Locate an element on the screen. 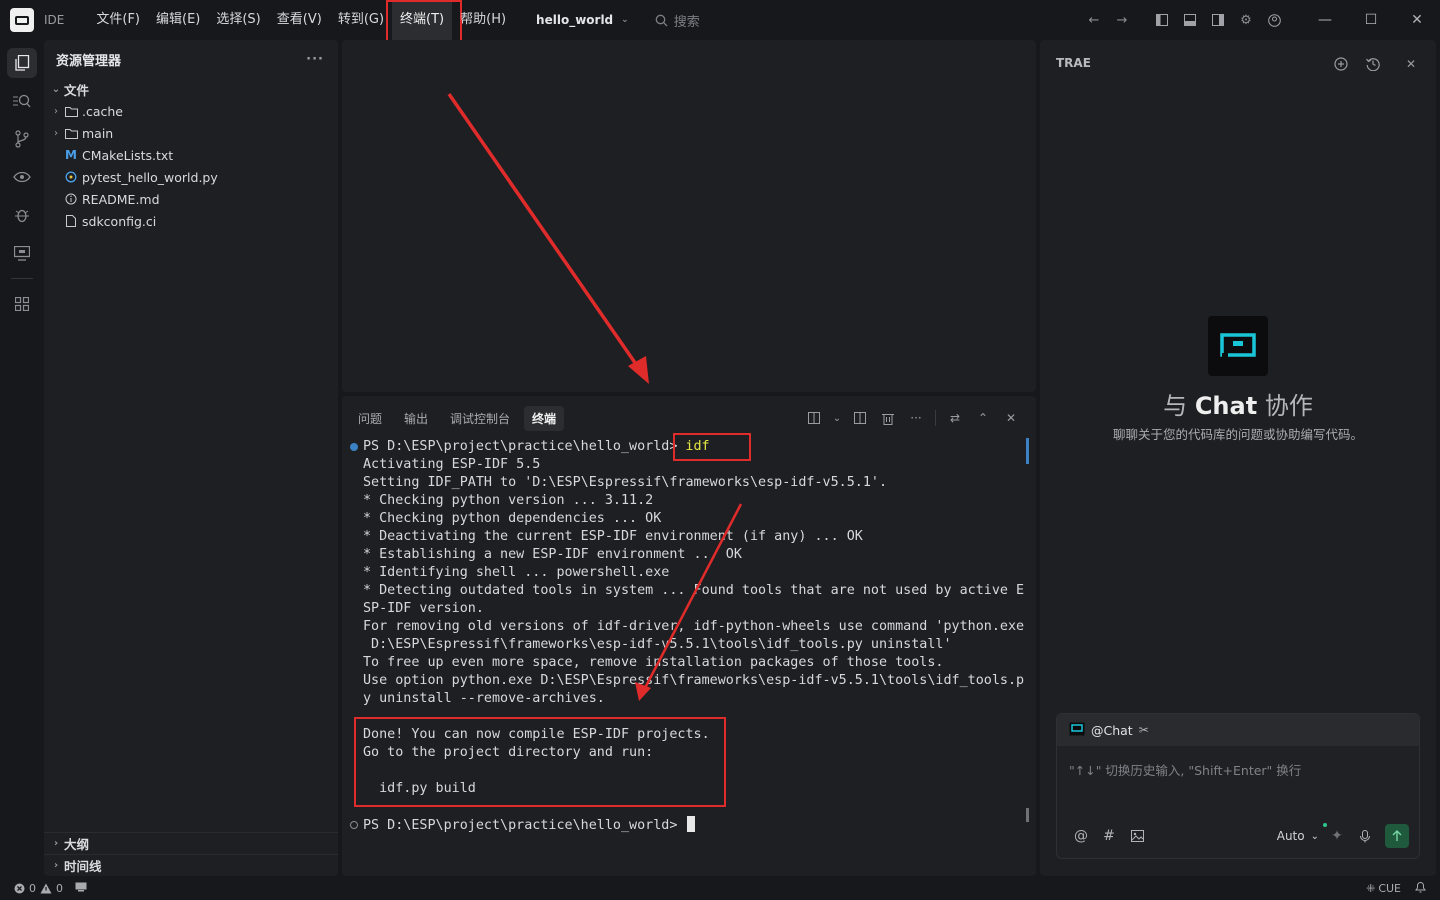 This screenshot has height=900, width=1440. new-terminal-layout-icon is located at coordinates (814, 418).